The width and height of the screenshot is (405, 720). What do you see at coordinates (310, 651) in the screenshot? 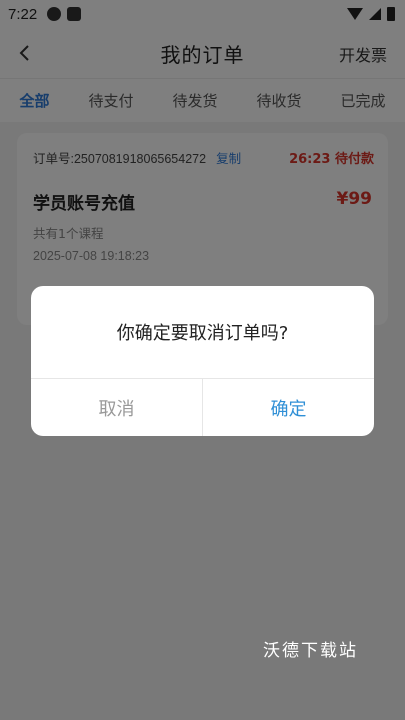
I see `watermark: 沃德下载站` at bounding box center [310, 651].